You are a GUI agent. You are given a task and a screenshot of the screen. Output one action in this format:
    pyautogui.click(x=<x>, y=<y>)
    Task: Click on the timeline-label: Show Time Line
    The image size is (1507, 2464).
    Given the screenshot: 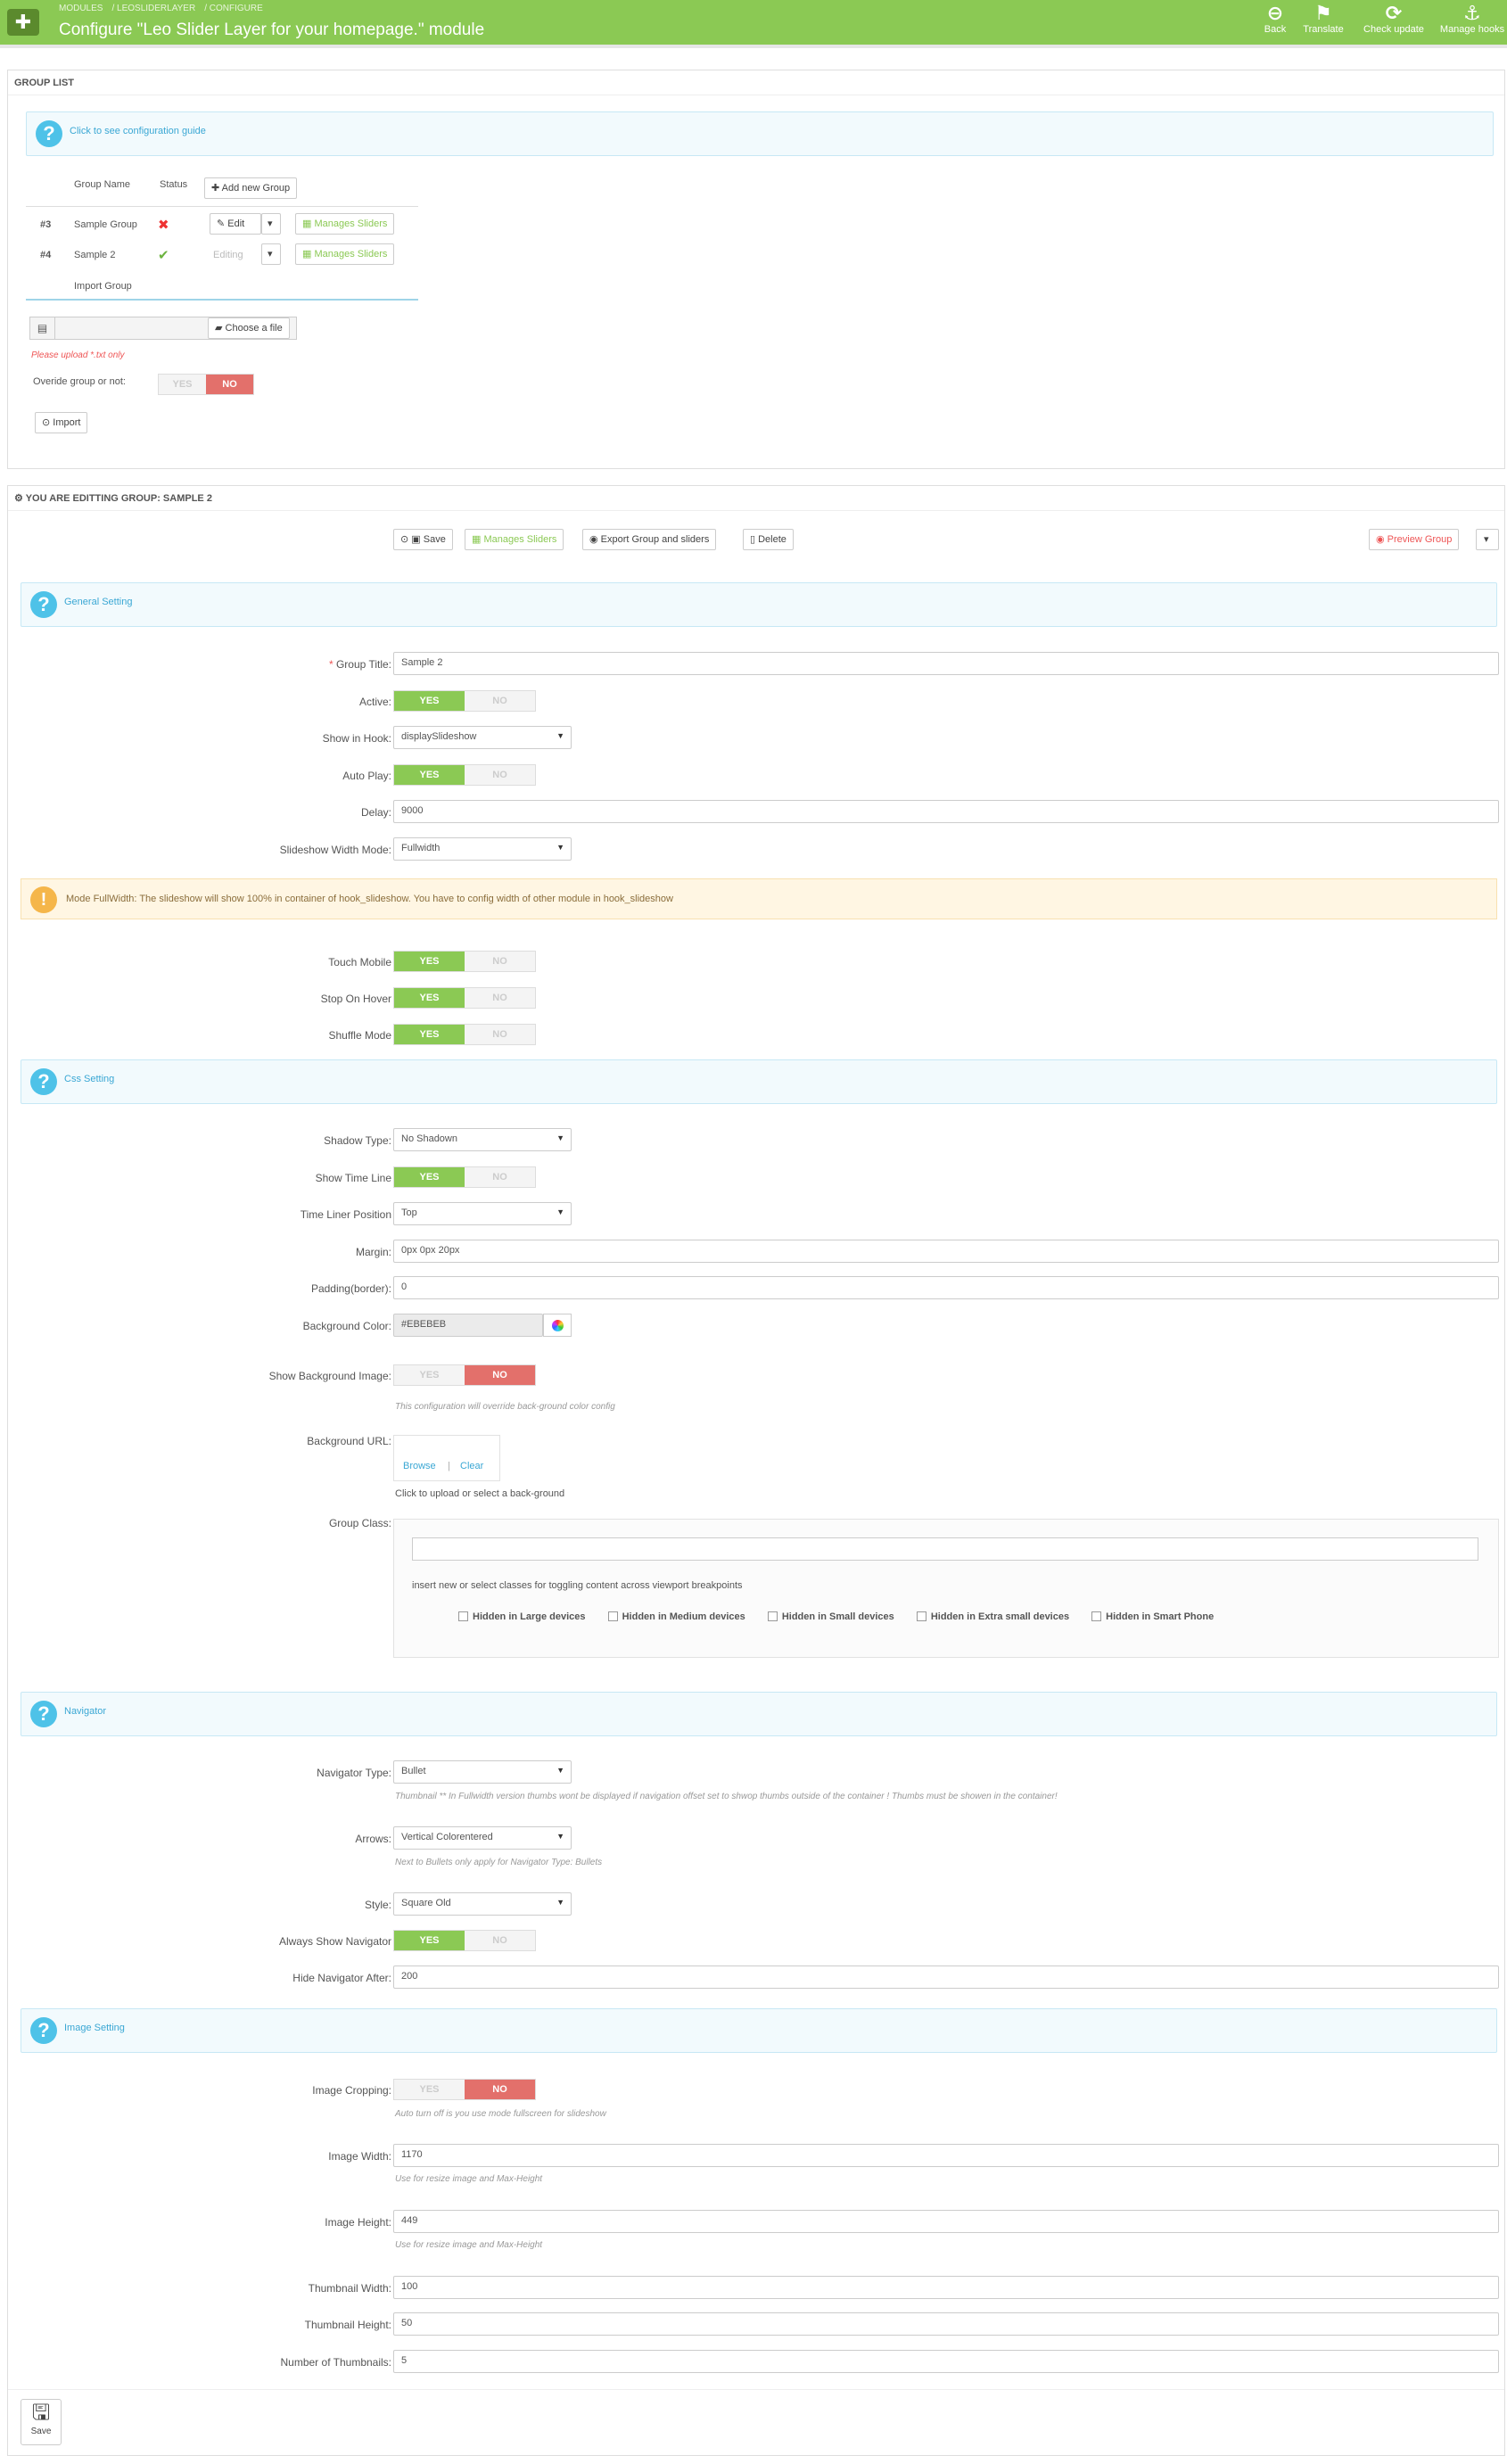 What is the action you would take?
    pyautogui.click(x=353, y=1178)
    